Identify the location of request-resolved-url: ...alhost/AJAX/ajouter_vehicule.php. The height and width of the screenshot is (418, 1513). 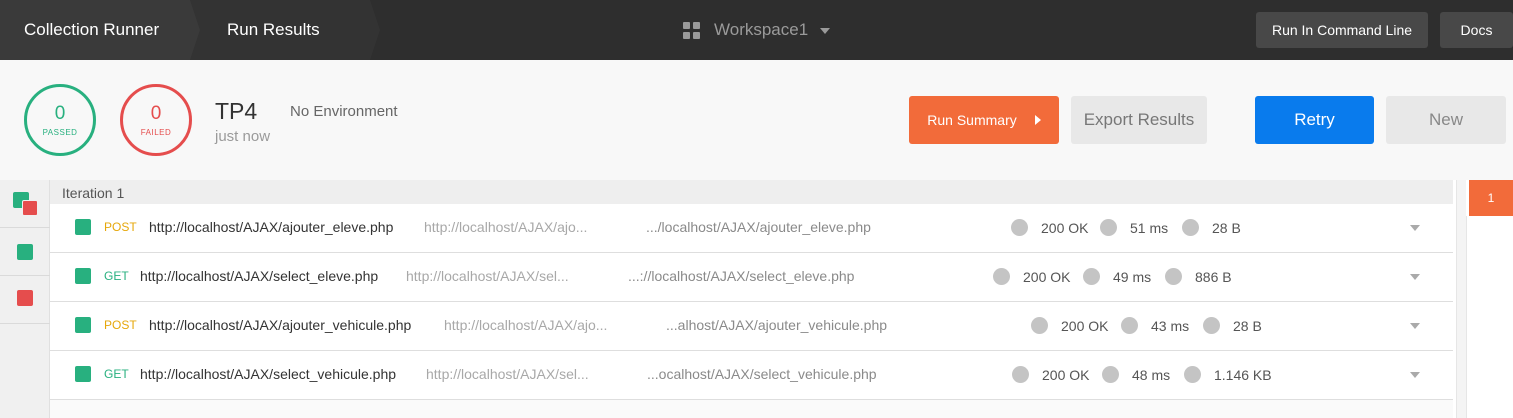
(777, 325).